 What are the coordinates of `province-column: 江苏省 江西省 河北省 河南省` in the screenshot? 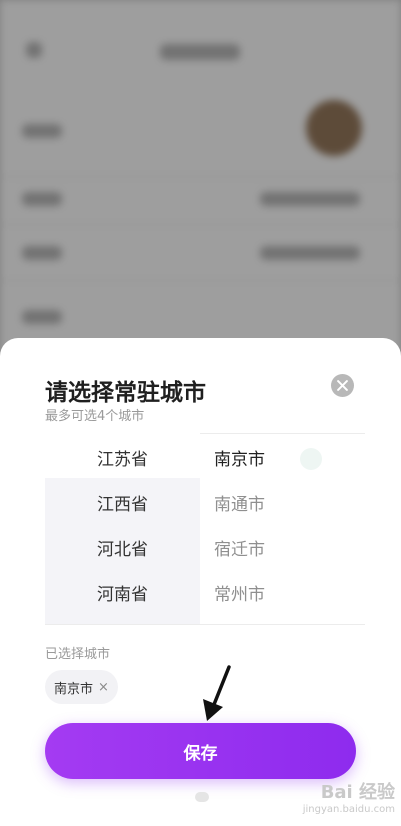 It's located at (122, 529).